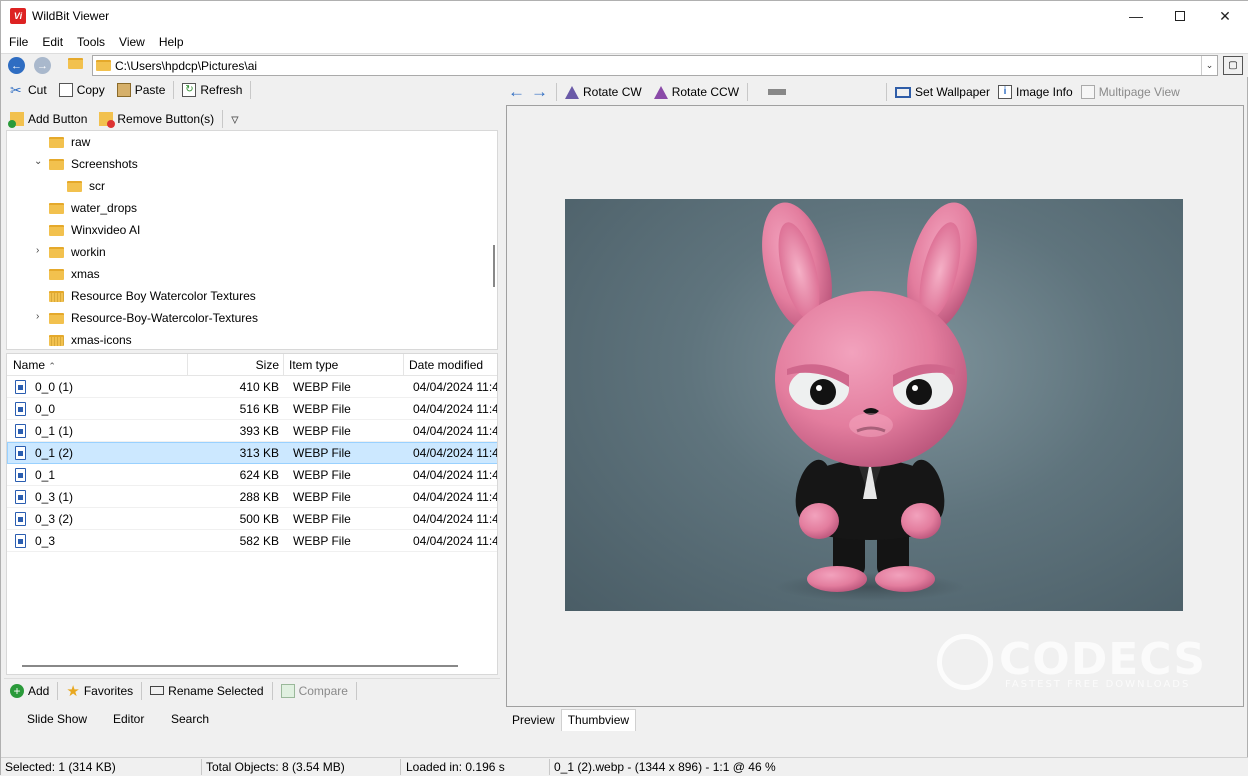 Image resolution: width=1248 pixels, height=776 pixels. I want to click on left-tab-strip: Slide Show Editor Search, so click(252, 719).